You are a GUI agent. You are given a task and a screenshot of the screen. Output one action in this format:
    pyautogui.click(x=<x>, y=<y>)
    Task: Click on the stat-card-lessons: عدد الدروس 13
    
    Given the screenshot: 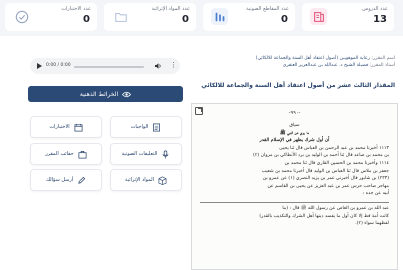 What is the action you would take?
    pyautogui.click(x=348, y=17)
    